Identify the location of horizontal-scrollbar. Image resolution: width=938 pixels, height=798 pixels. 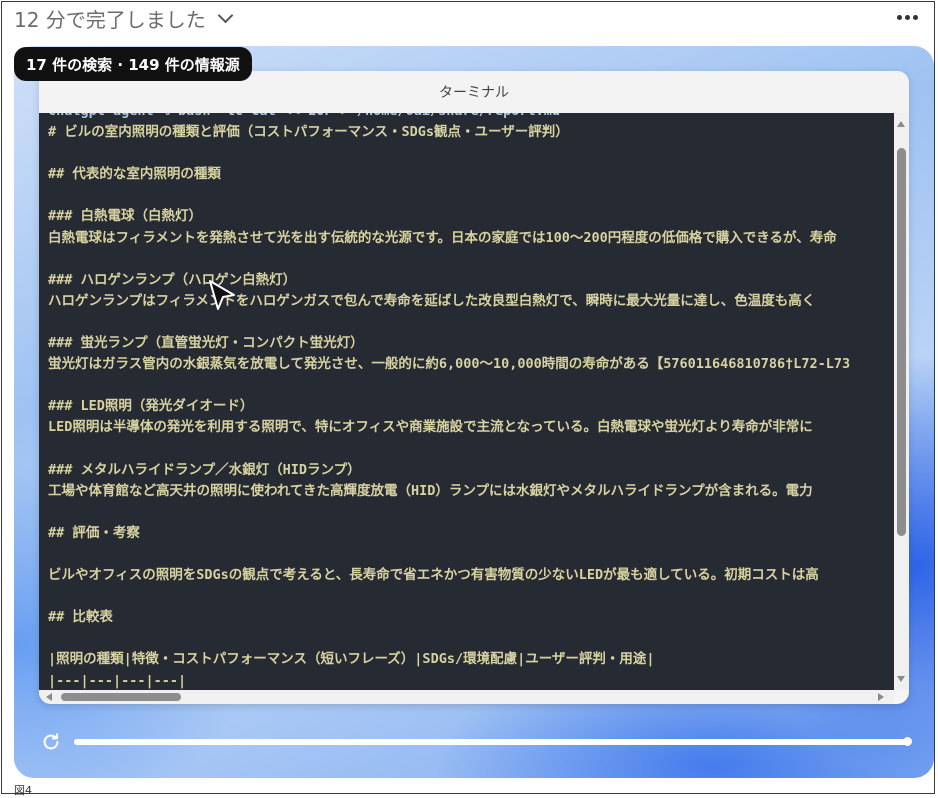
(466, 697).